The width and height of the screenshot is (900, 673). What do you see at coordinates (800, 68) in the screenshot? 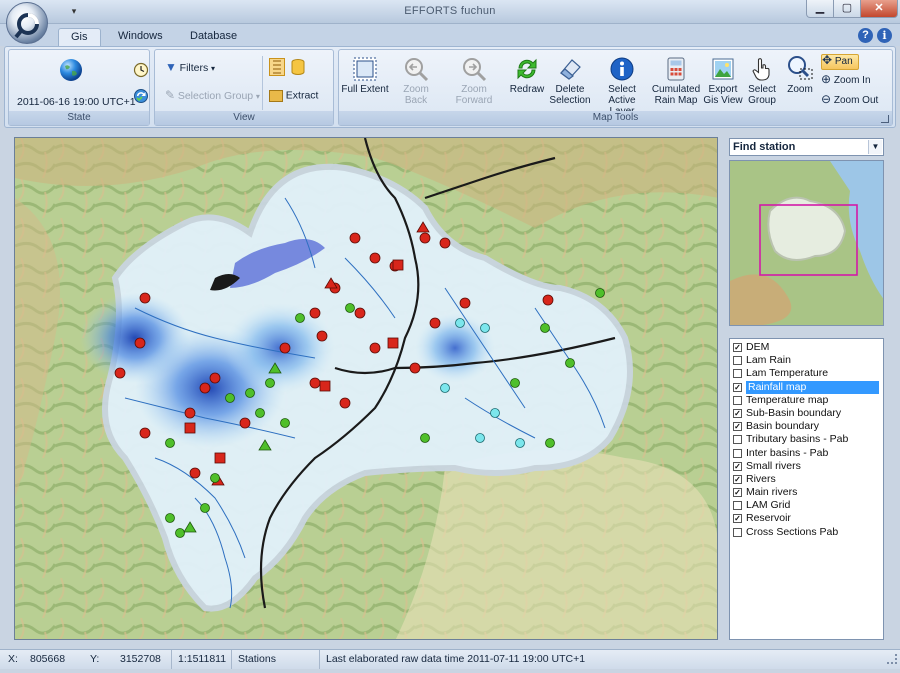
I see `zoom-rectangle-icon` at bounding box center [800, 68].